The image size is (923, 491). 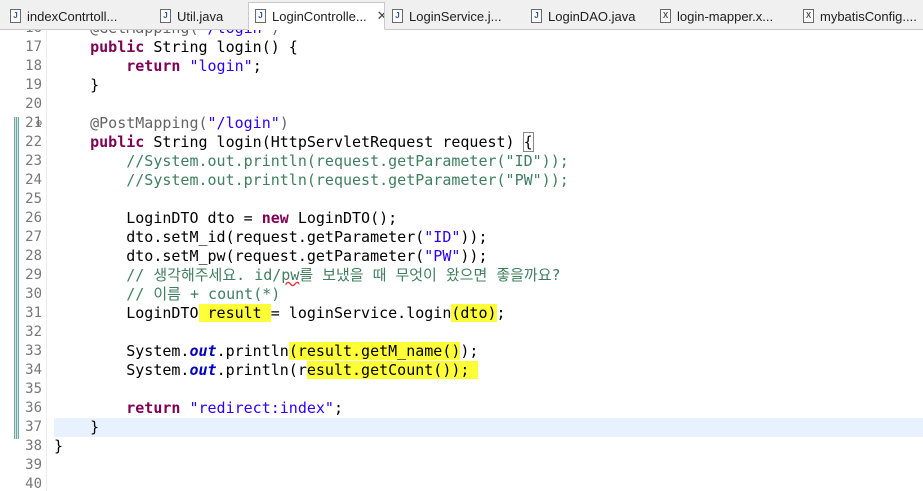 I want to click on line-number: 27, so click(x=33, y=237).